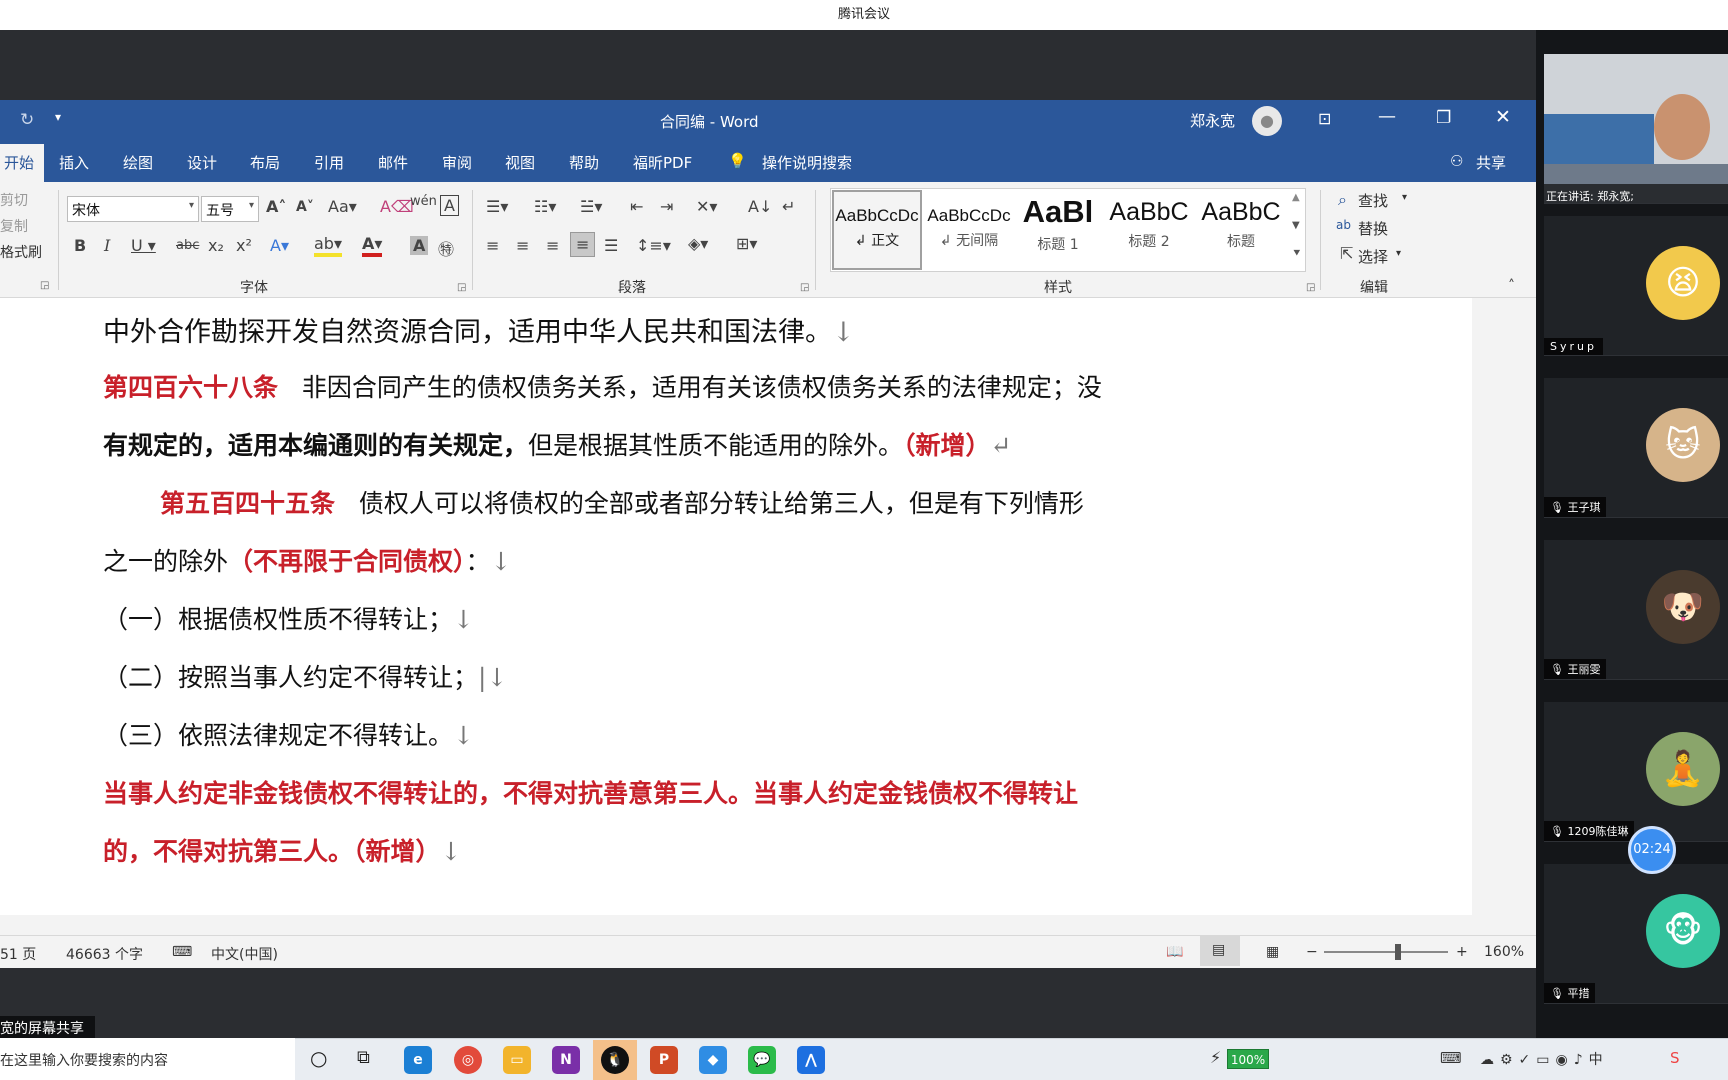 This screenshot has width=1728, height=1080. I want to click on cut-button: 剪切, so click(14, 200).